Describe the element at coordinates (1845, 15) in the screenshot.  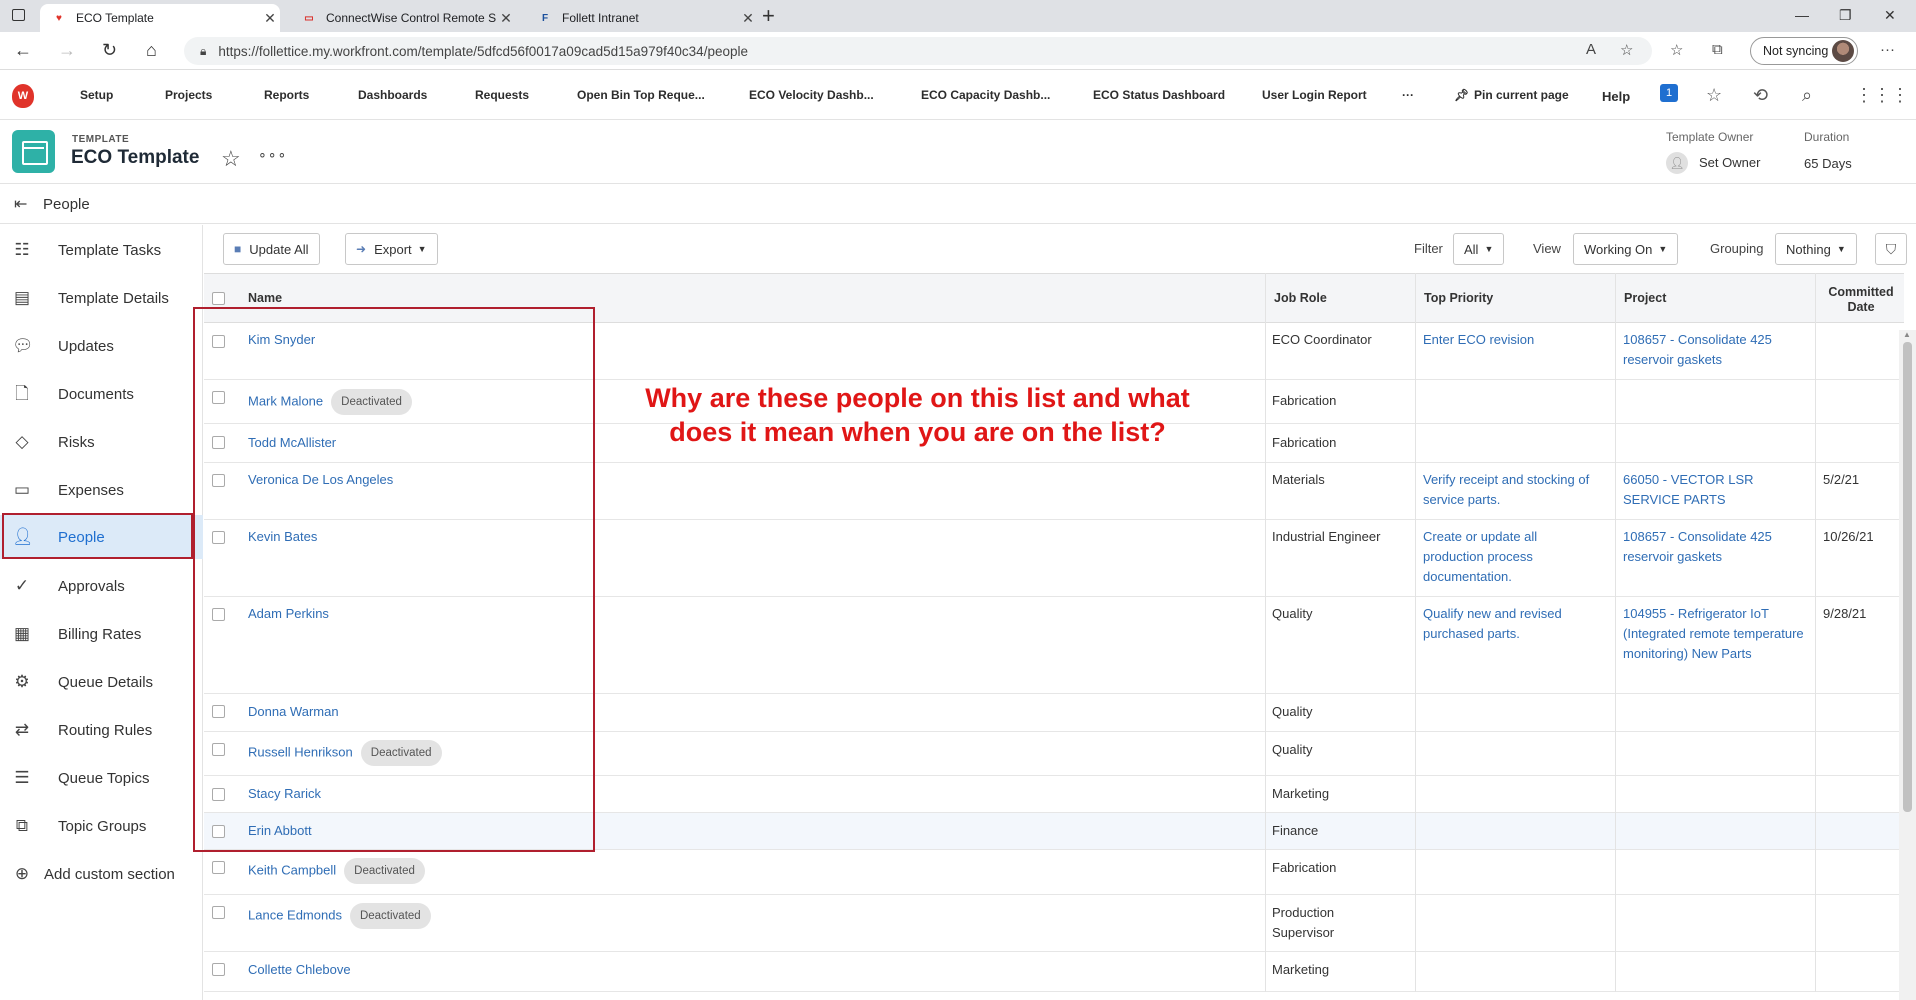
I see `restore-icon: ❐` at that location.